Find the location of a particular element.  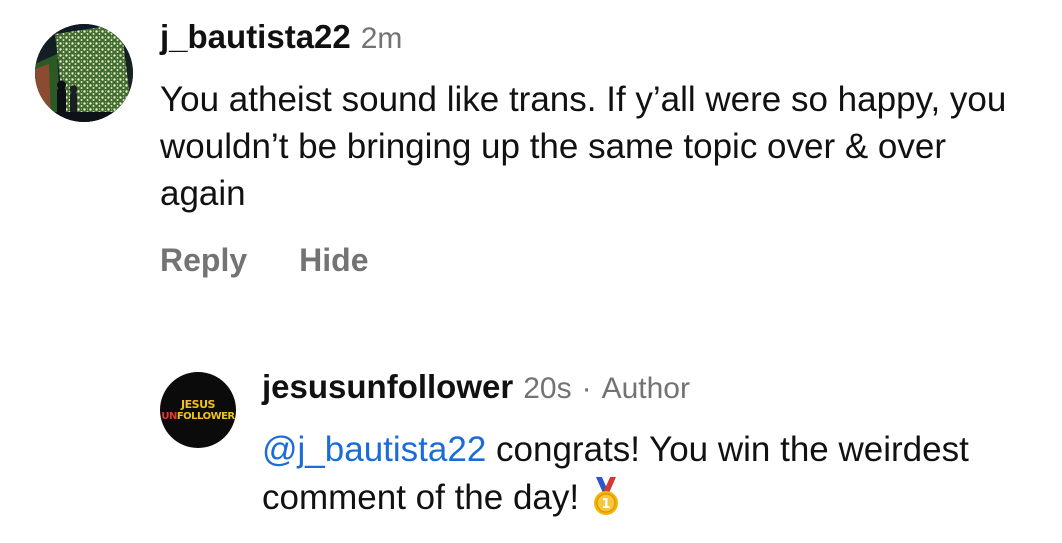

reply-avatar: JESUS UNFOLLOWER is located at coordinates (198, 410).